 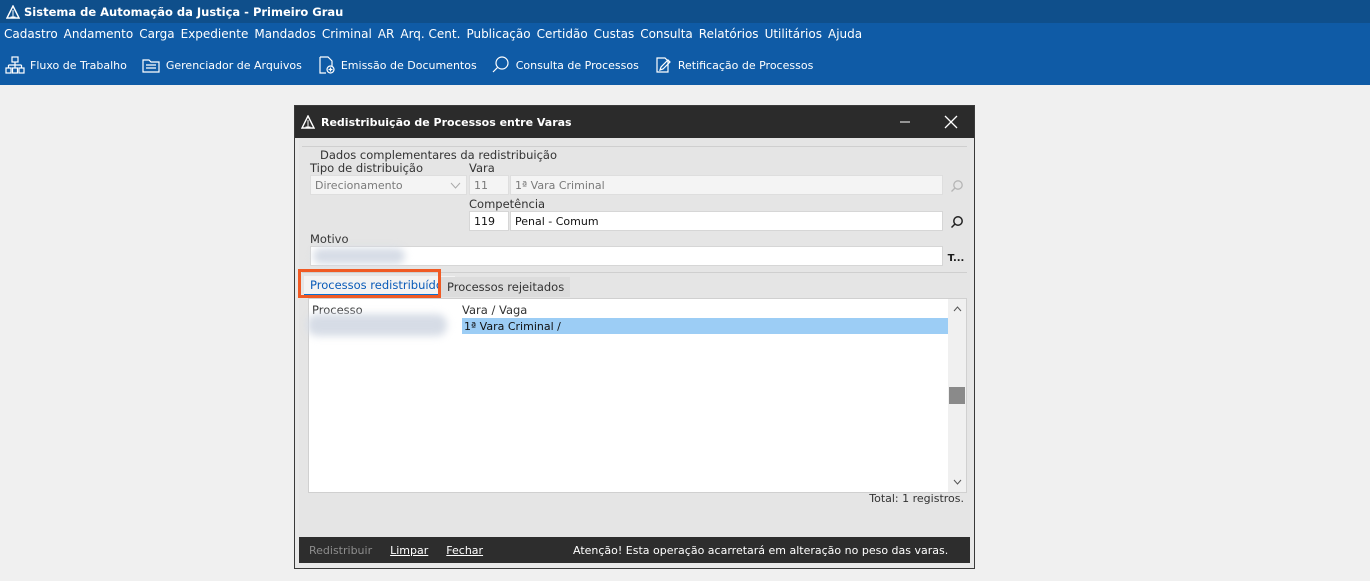 What do you see at coordinates (464, 550) in the screenshot?
I see `fechar-button: Fechar` at bounding box center [464, 550].